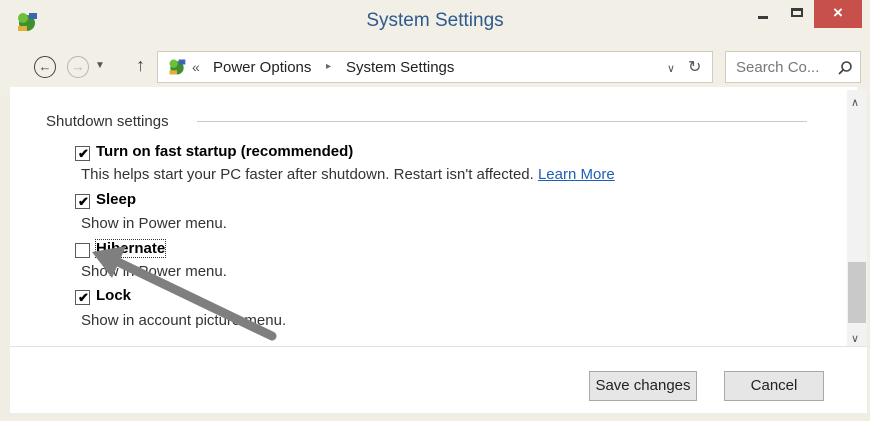 Image resolution: width=870 pixels, height=421 pixels. What do you see at coordinates (845, 68) in the screenshot?
I see `search-icon` at bounding box center [845, 68].